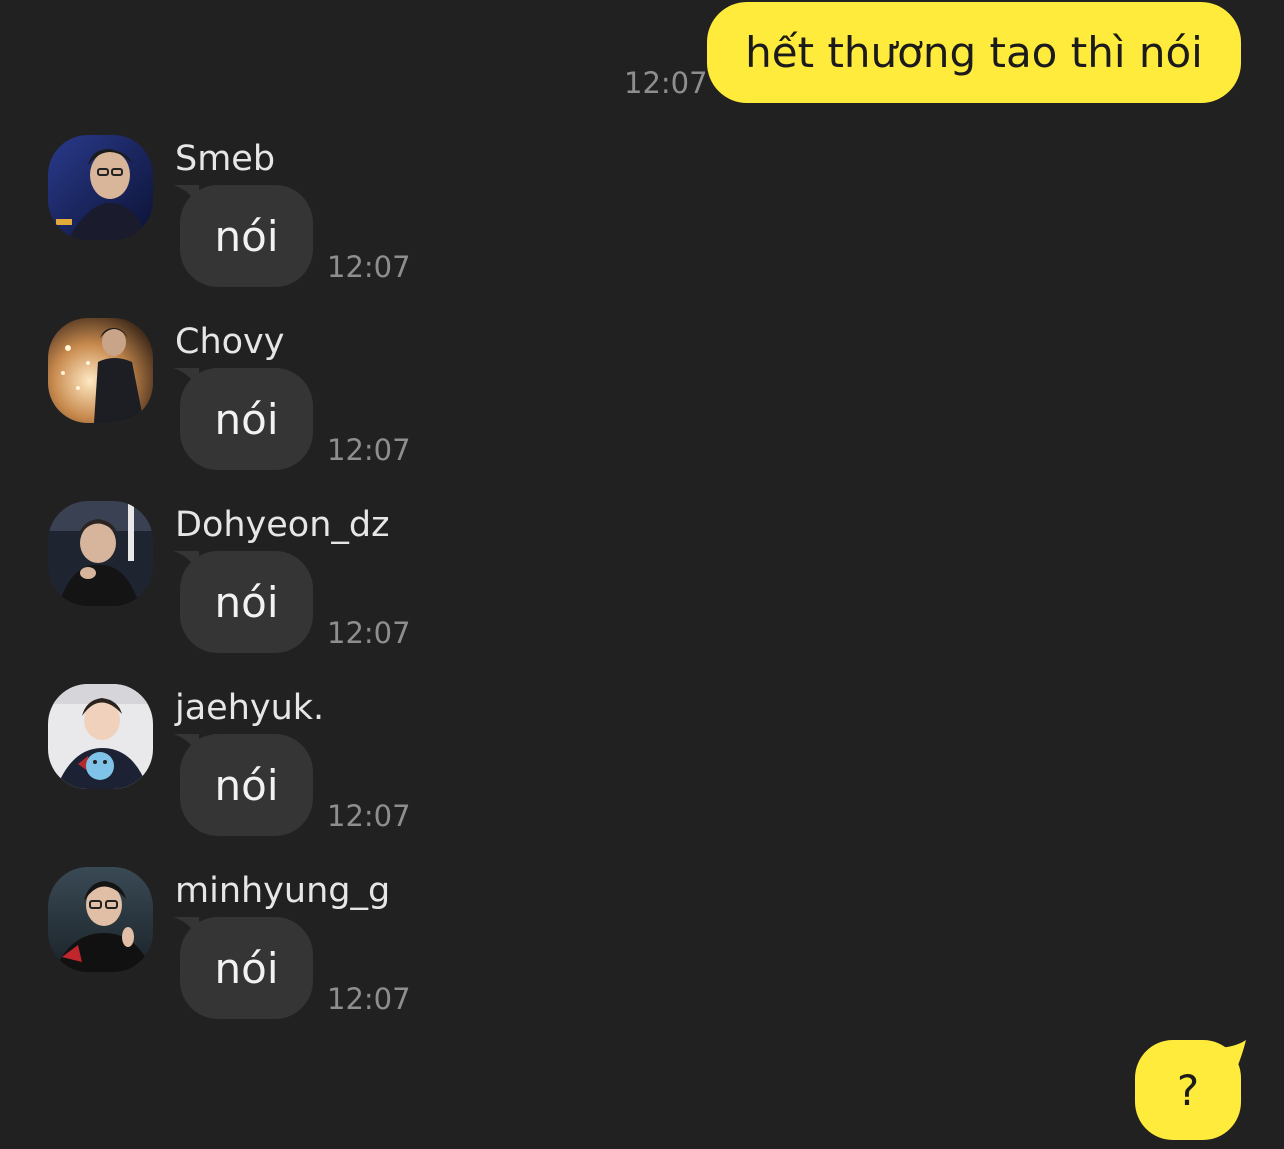 The width and height of the screenshot is (1284, 1149). I want to click on message-text: ?, so click(1188, 1090).